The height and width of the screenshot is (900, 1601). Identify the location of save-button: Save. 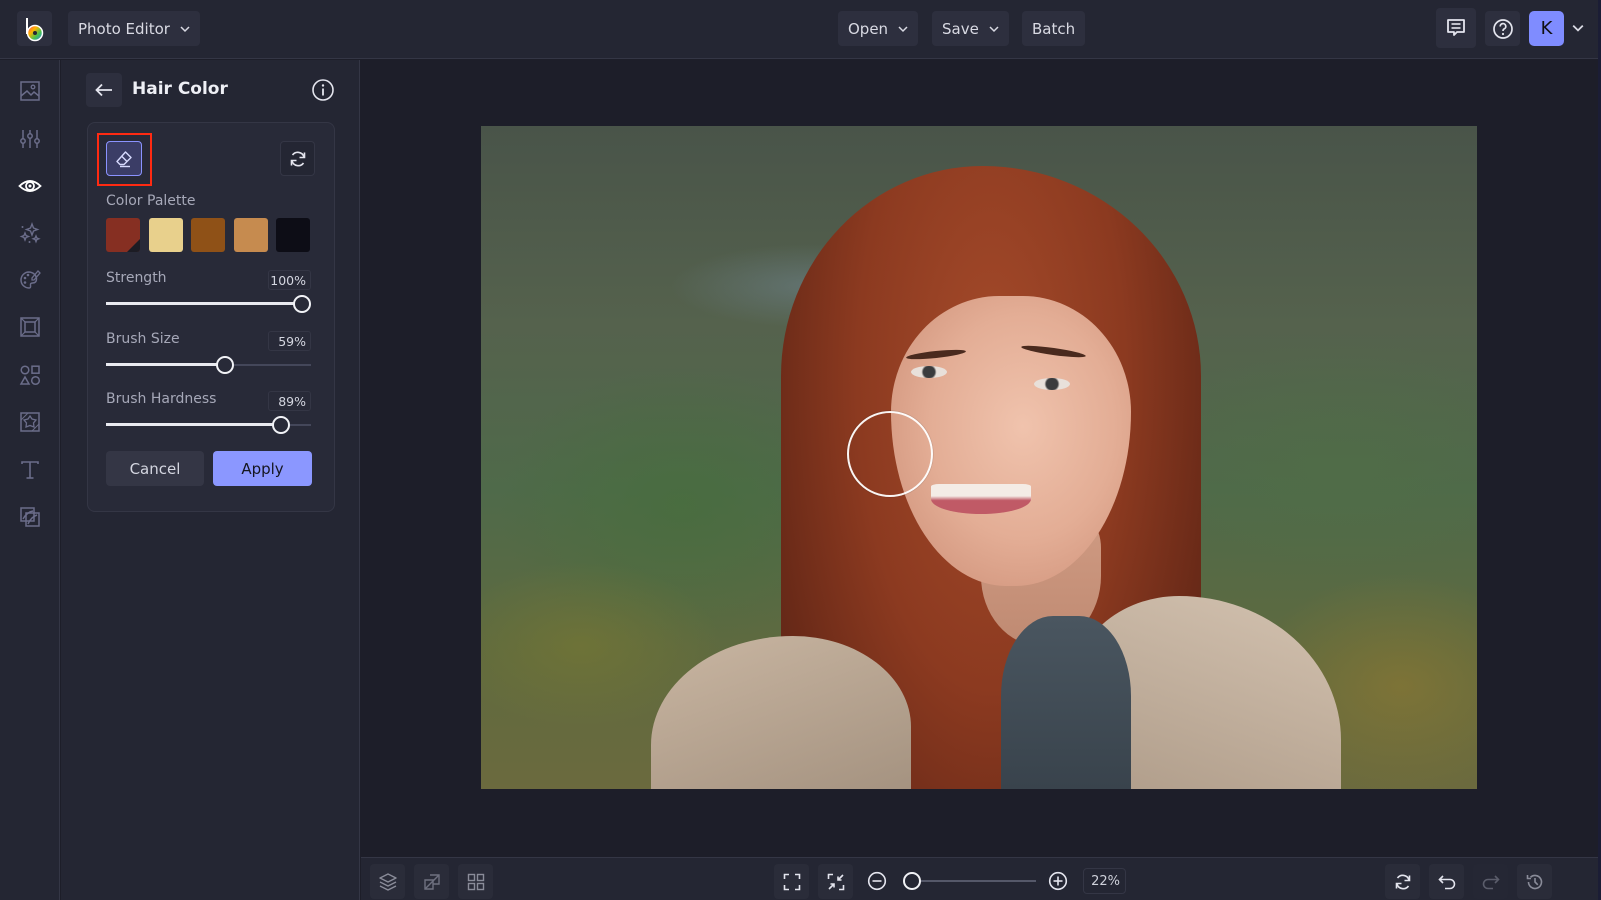
(970, 28).